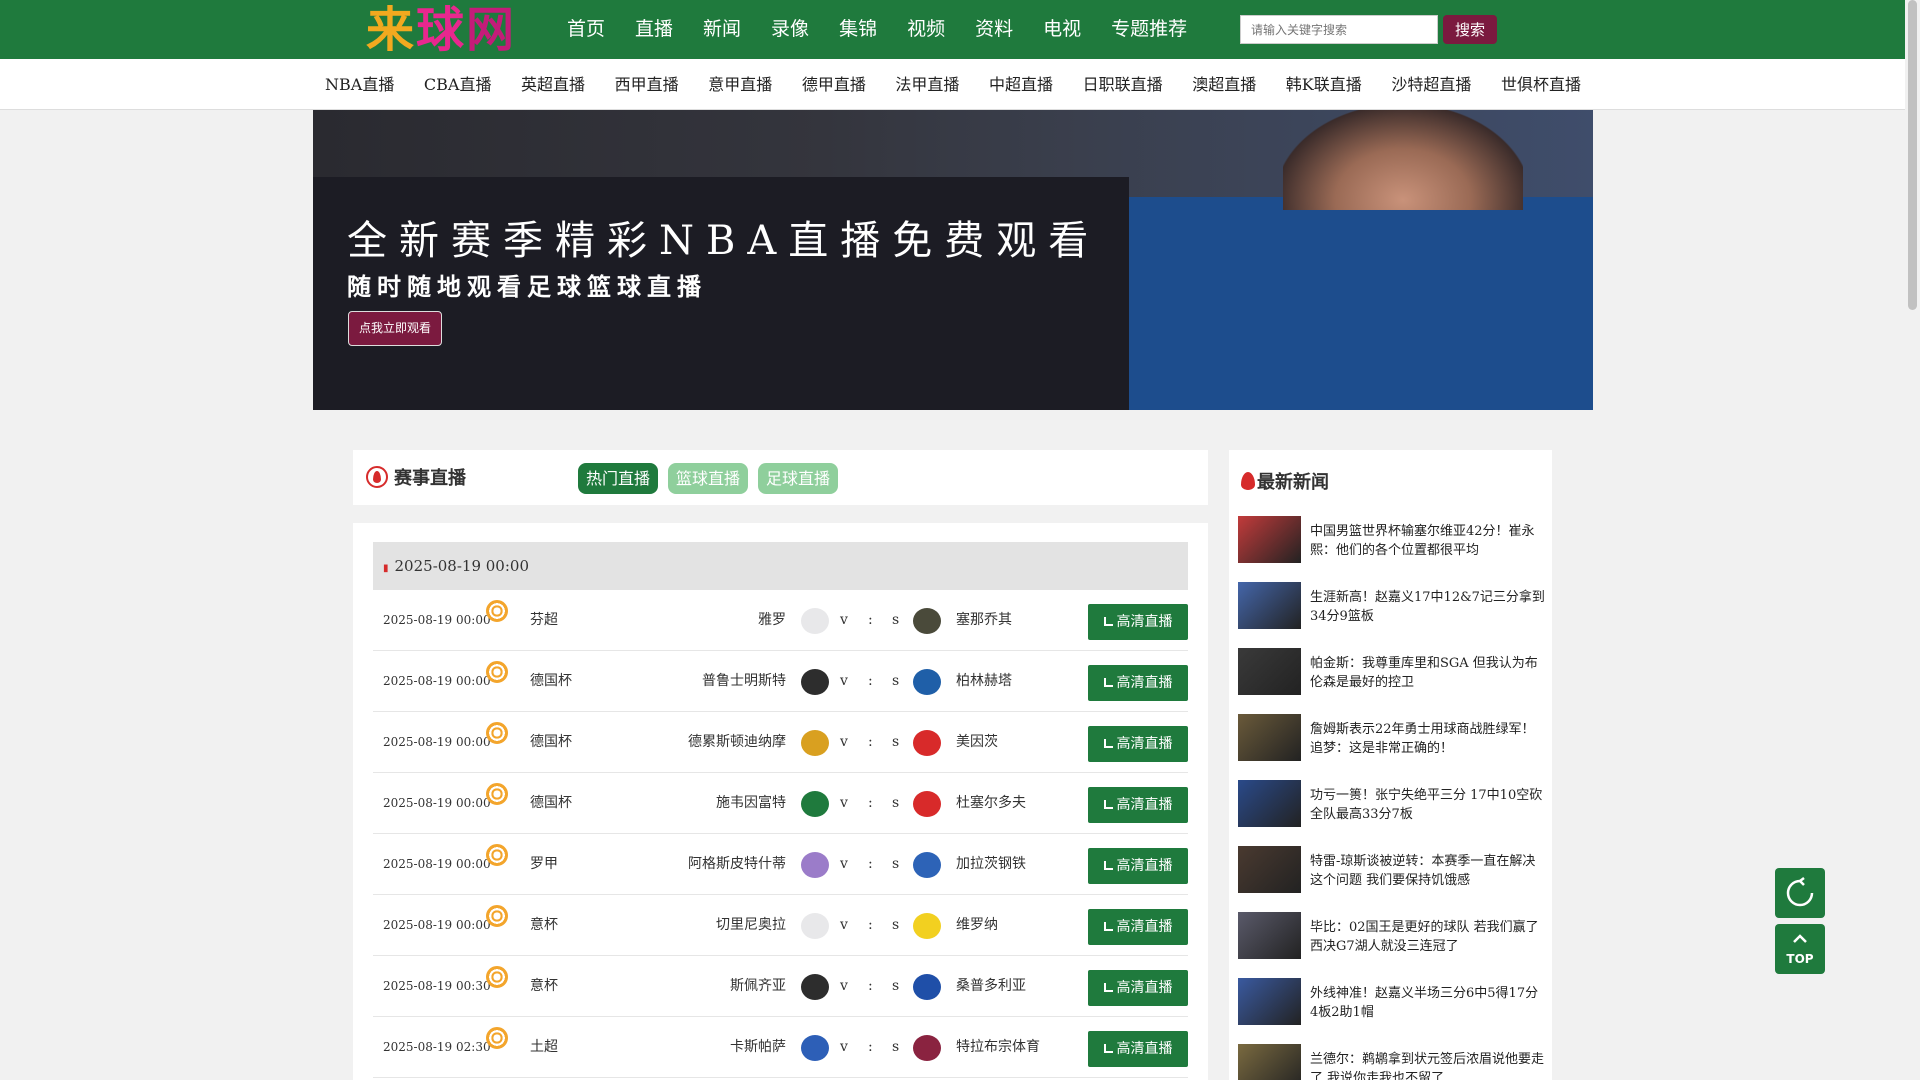  I want to click on home-team: 施韦因富特, so click(751, 803).